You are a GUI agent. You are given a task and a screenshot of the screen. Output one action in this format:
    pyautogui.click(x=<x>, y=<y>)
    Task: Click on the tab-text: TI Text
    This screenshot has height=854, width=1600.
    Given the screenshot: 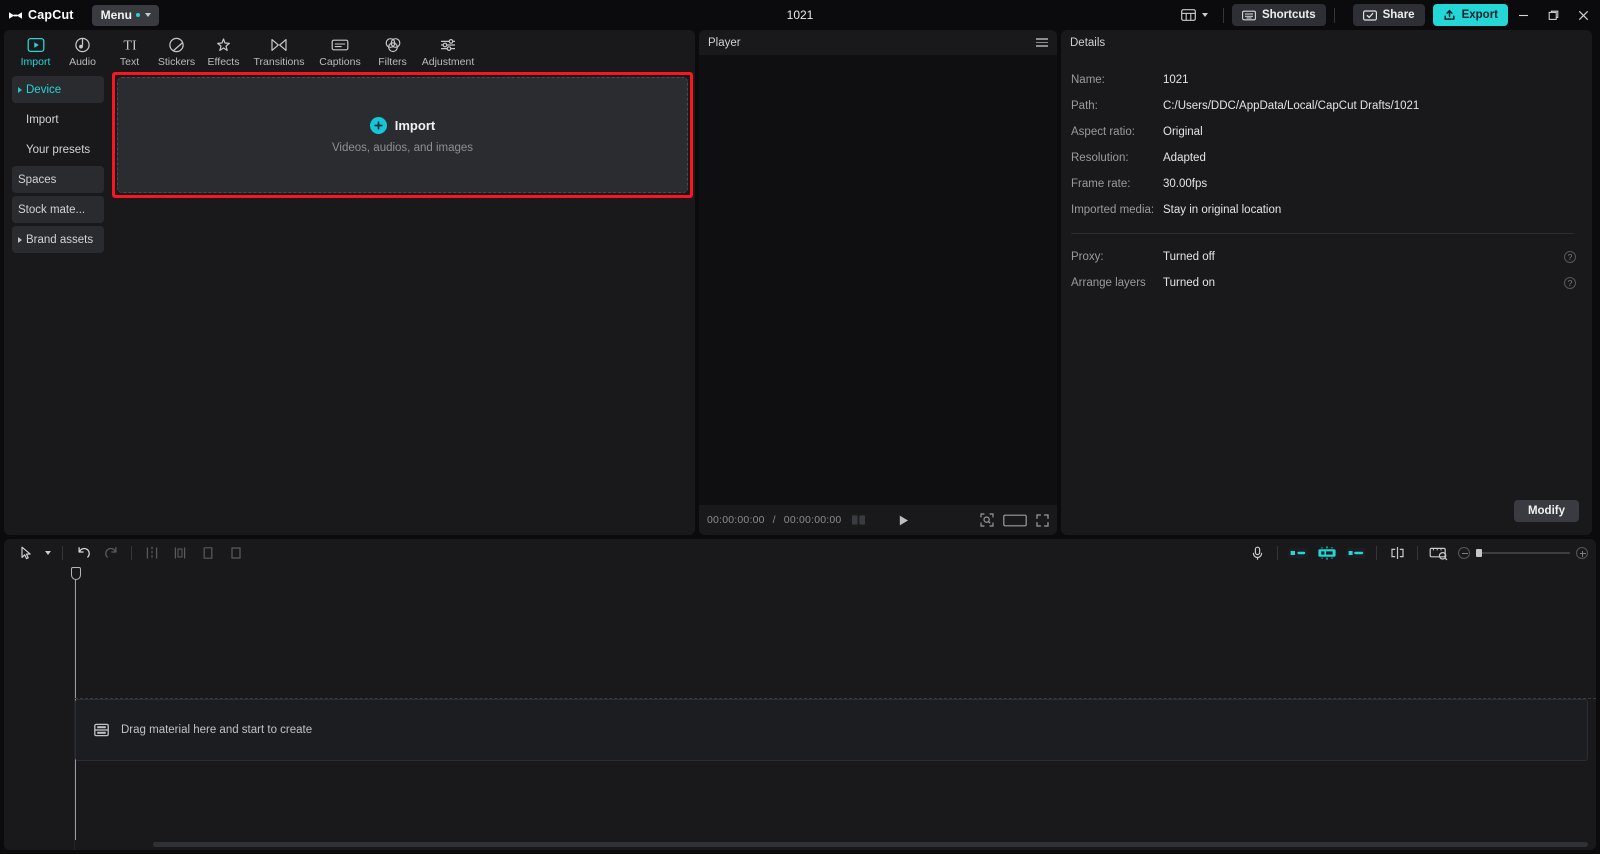 What is the action you would take?
    pyautogui.click(x=129, y=50)
    